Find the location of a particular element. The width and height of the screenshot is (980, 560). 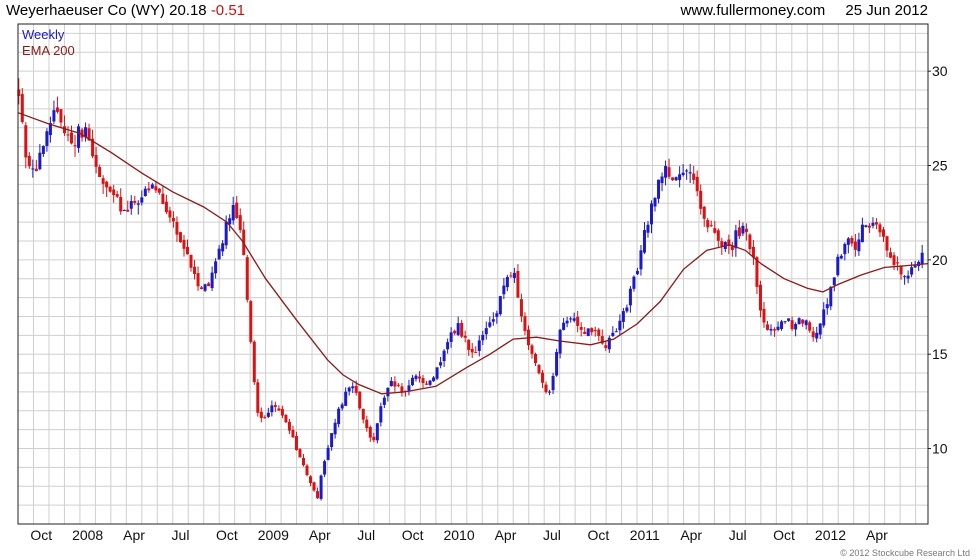

x-tick-label: 2009 is located at coordinates (273, 535).